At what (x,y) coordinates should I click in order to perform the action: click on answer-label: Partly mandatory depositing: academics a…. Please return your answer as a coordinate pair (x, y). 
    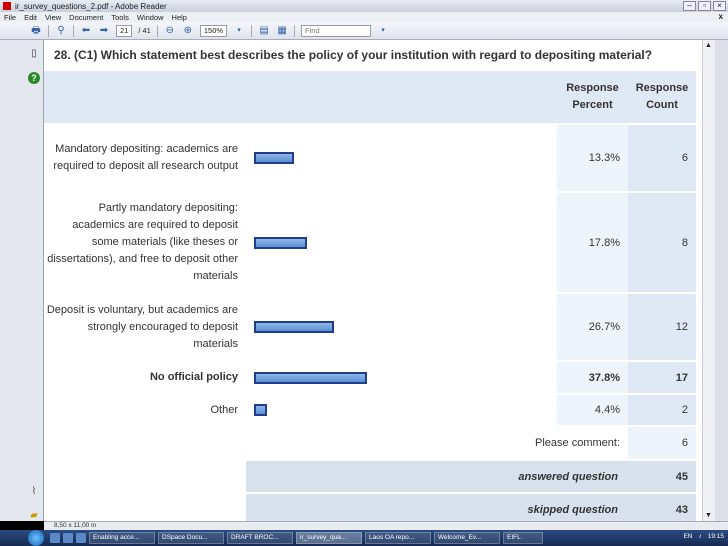
    Looking at the image, I should click on (145, 242).